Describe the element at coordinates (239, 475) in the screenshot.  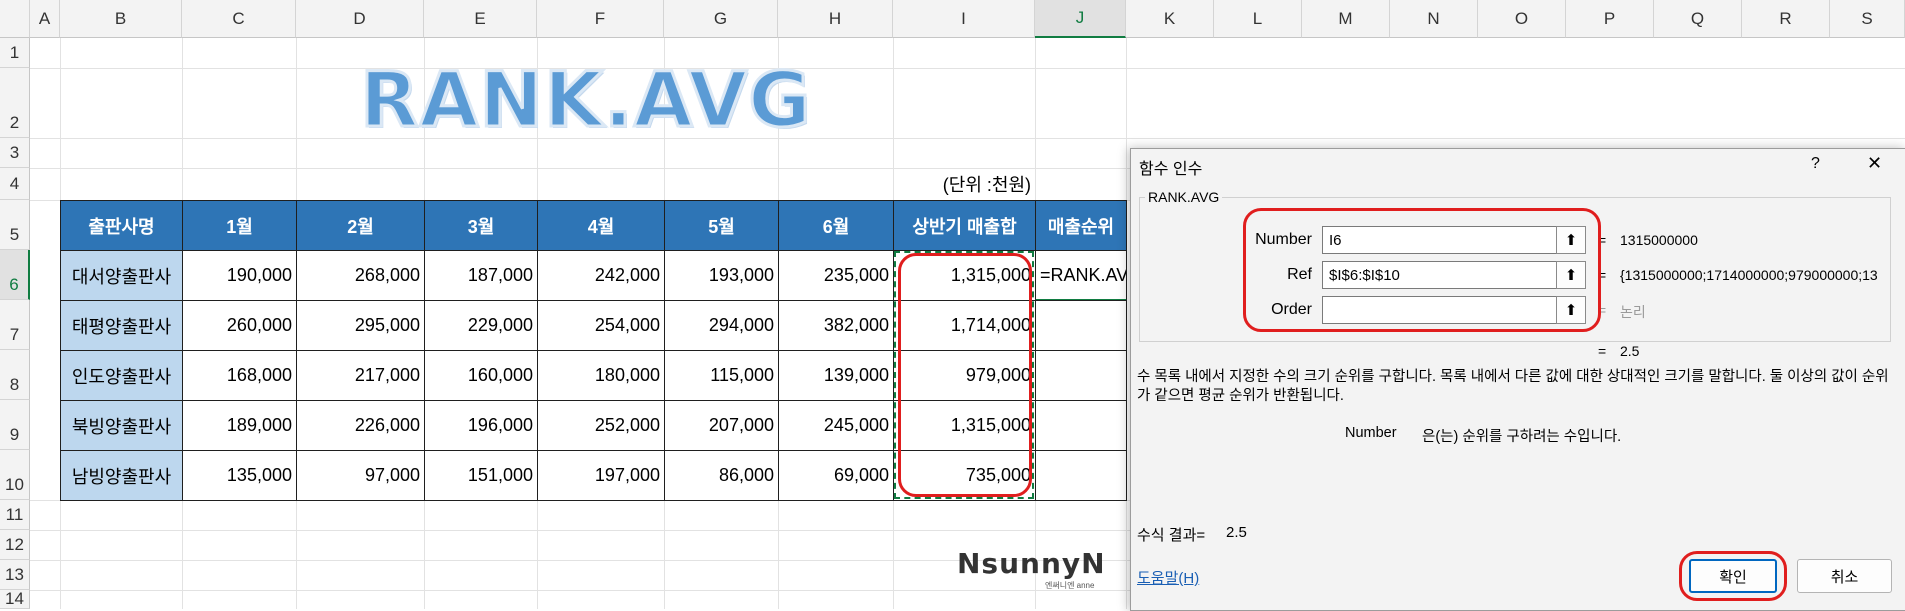
I see `table-cell: 135,000` at that location.